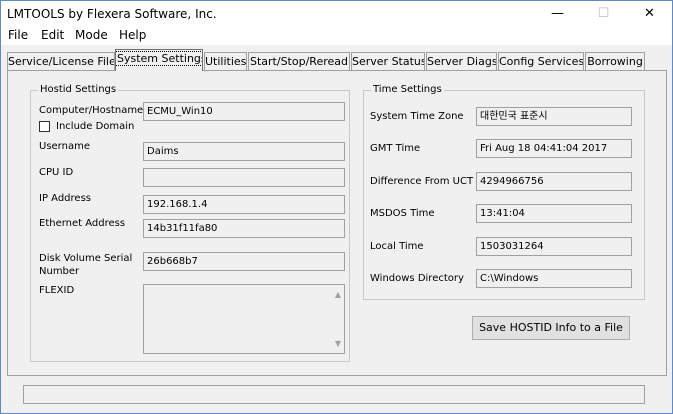  I want to click on tab-system-settings: System Settings, so click(159, 60).